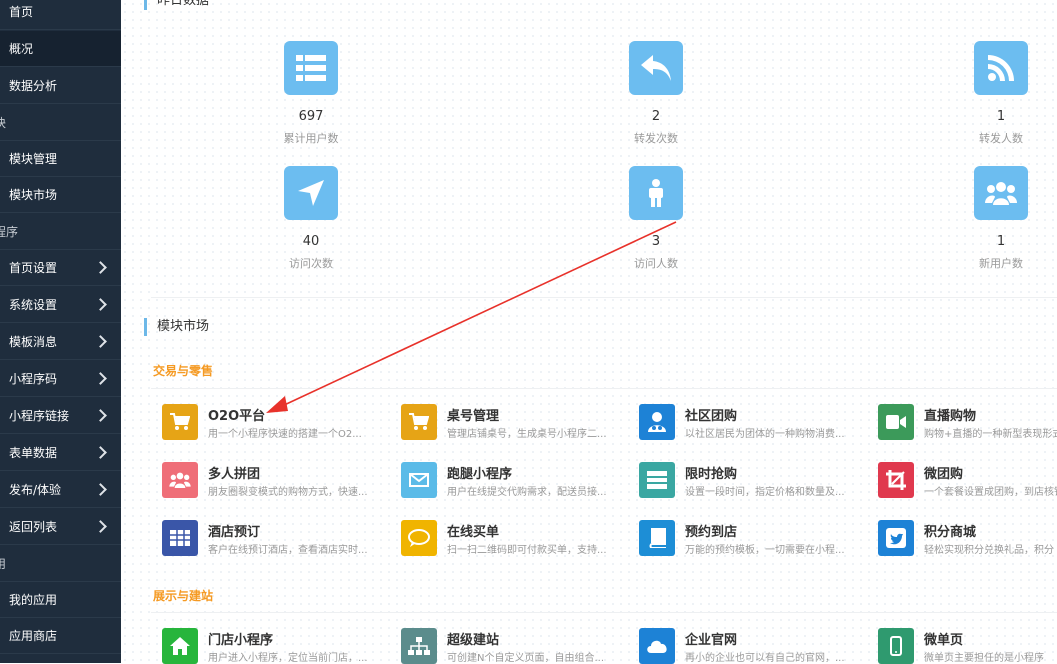 Image resolution: width=1057 pixels, height=664 pixels. What do you see at coordinates (60, 453) in the screenshot?
I see `sidebar-item-form-data: 表单数据` at bounding box center [60, 453].